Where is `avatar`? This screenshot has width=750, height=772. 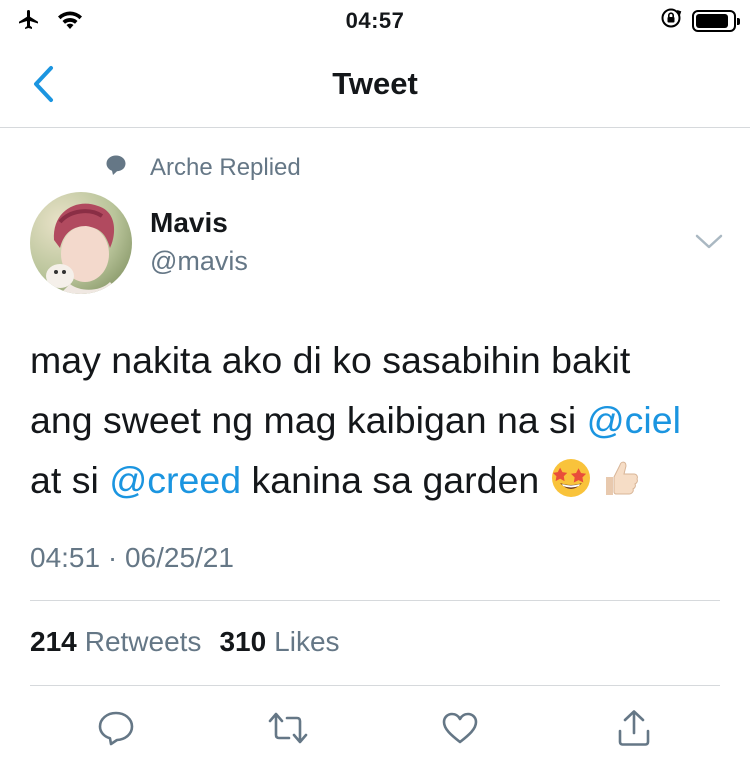
avatar is located at coordinates (81, 243).